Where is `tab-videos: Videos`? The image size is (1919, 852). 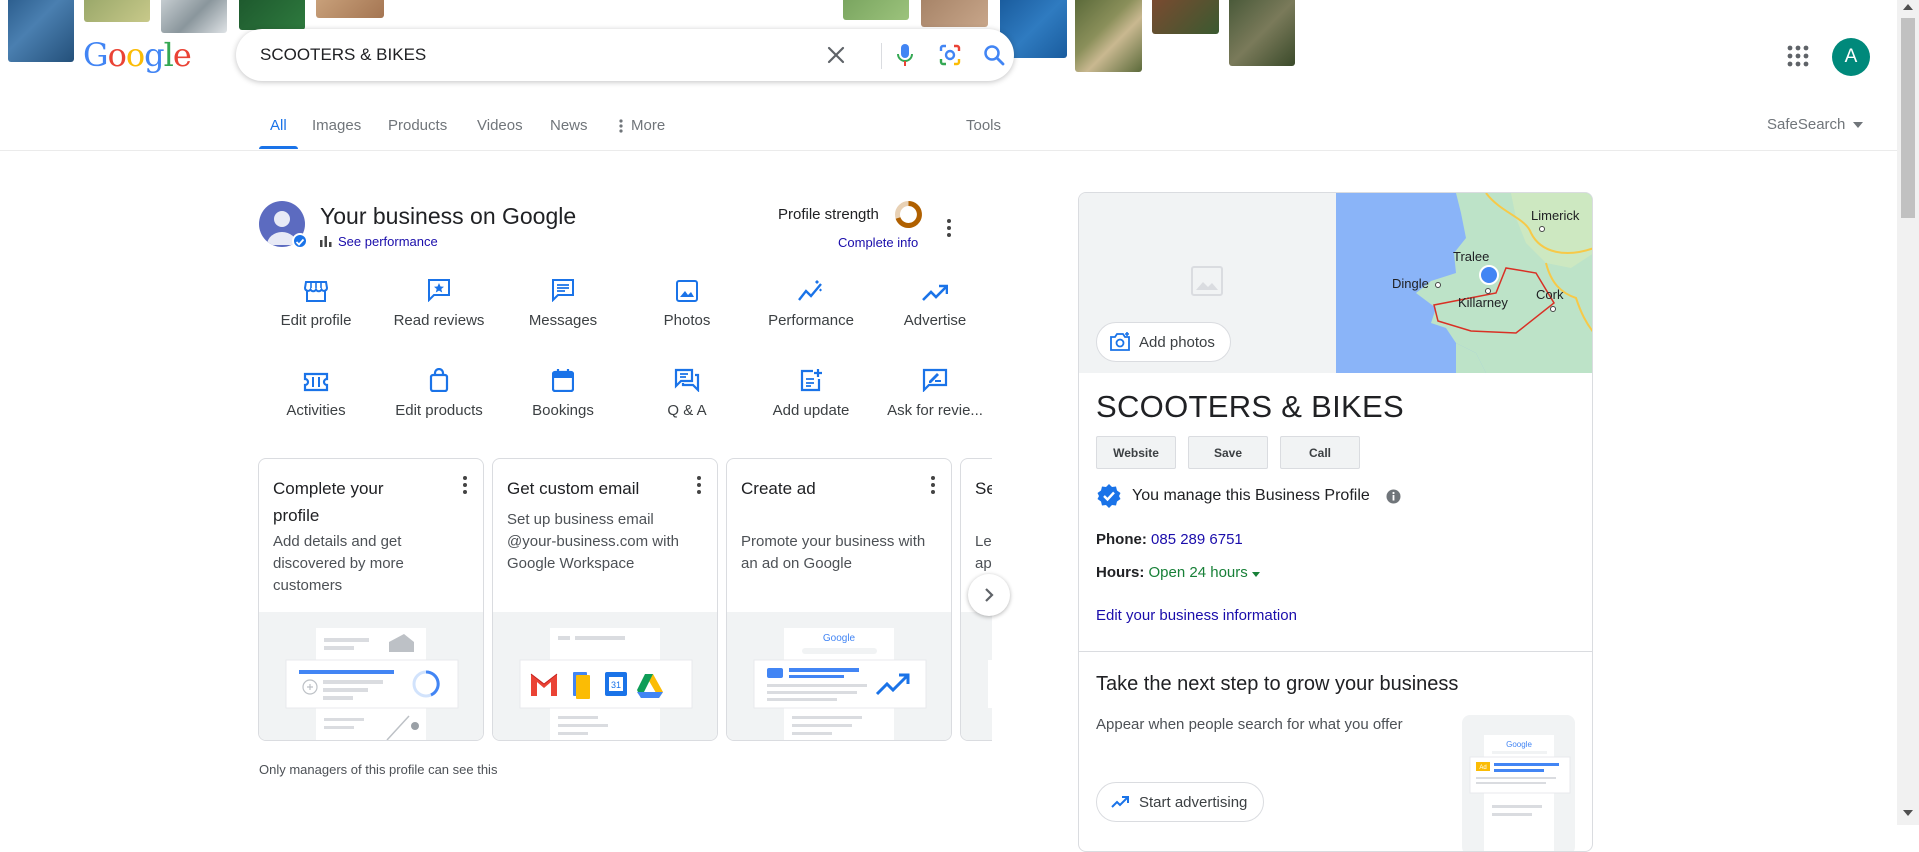
tab-videos: Videos is located at coordinates (500, 125).